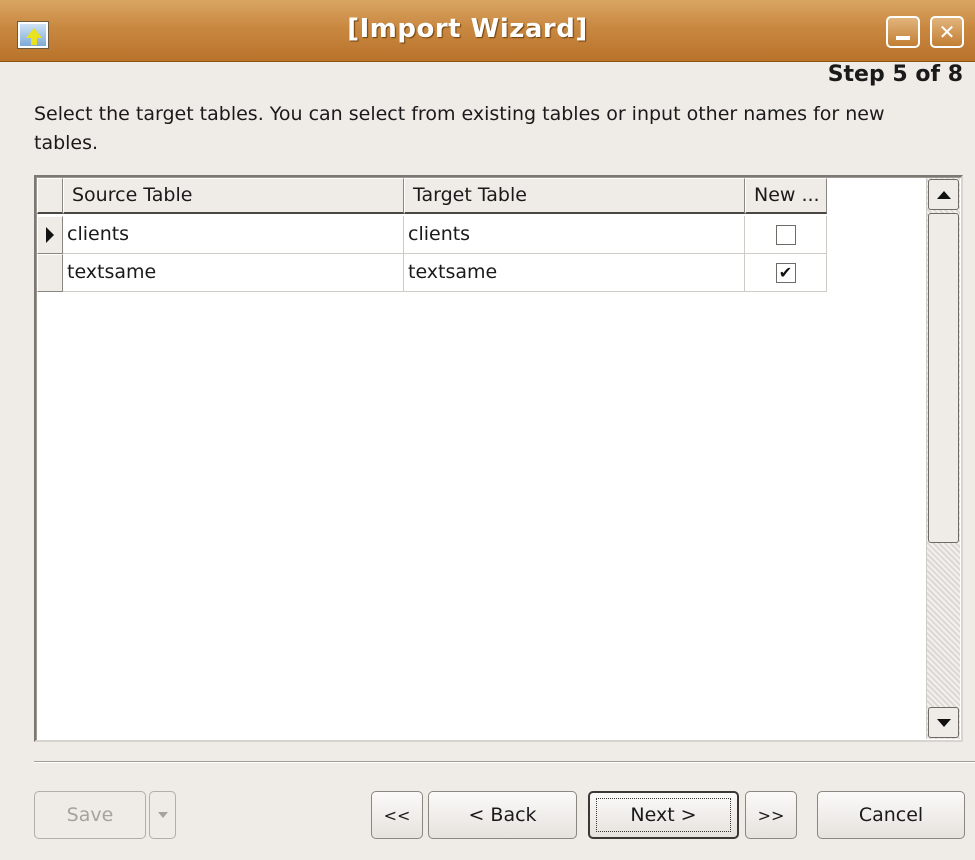  I want to click on scroll-up-arrow-icon, so click(943, 194).